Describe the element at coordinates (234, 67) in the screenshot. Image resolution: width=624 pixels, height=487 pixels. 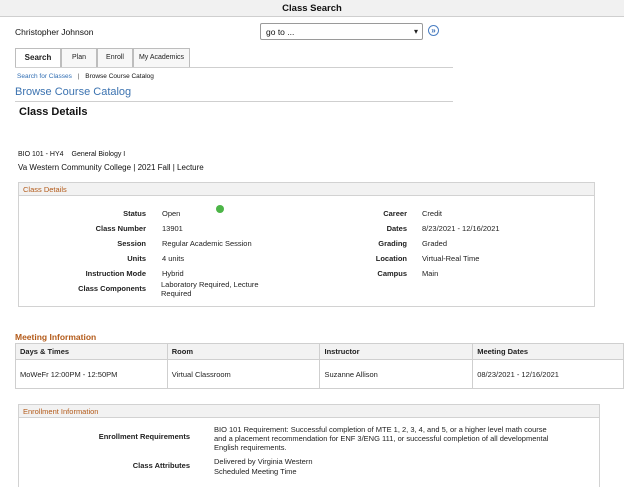
I see `tab-divider` at that location.